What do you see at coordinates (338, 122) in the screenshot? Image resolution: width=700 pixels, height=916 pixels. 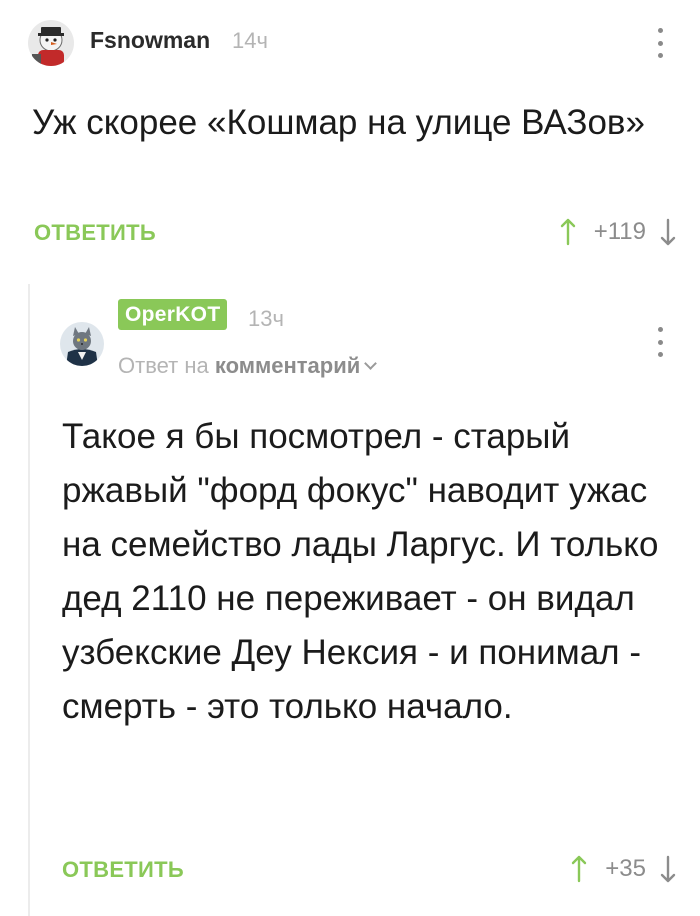 I see `comment-text: Уж скорее «Кошмар на улице ВАЗов»` at bounding box center [338, 122].